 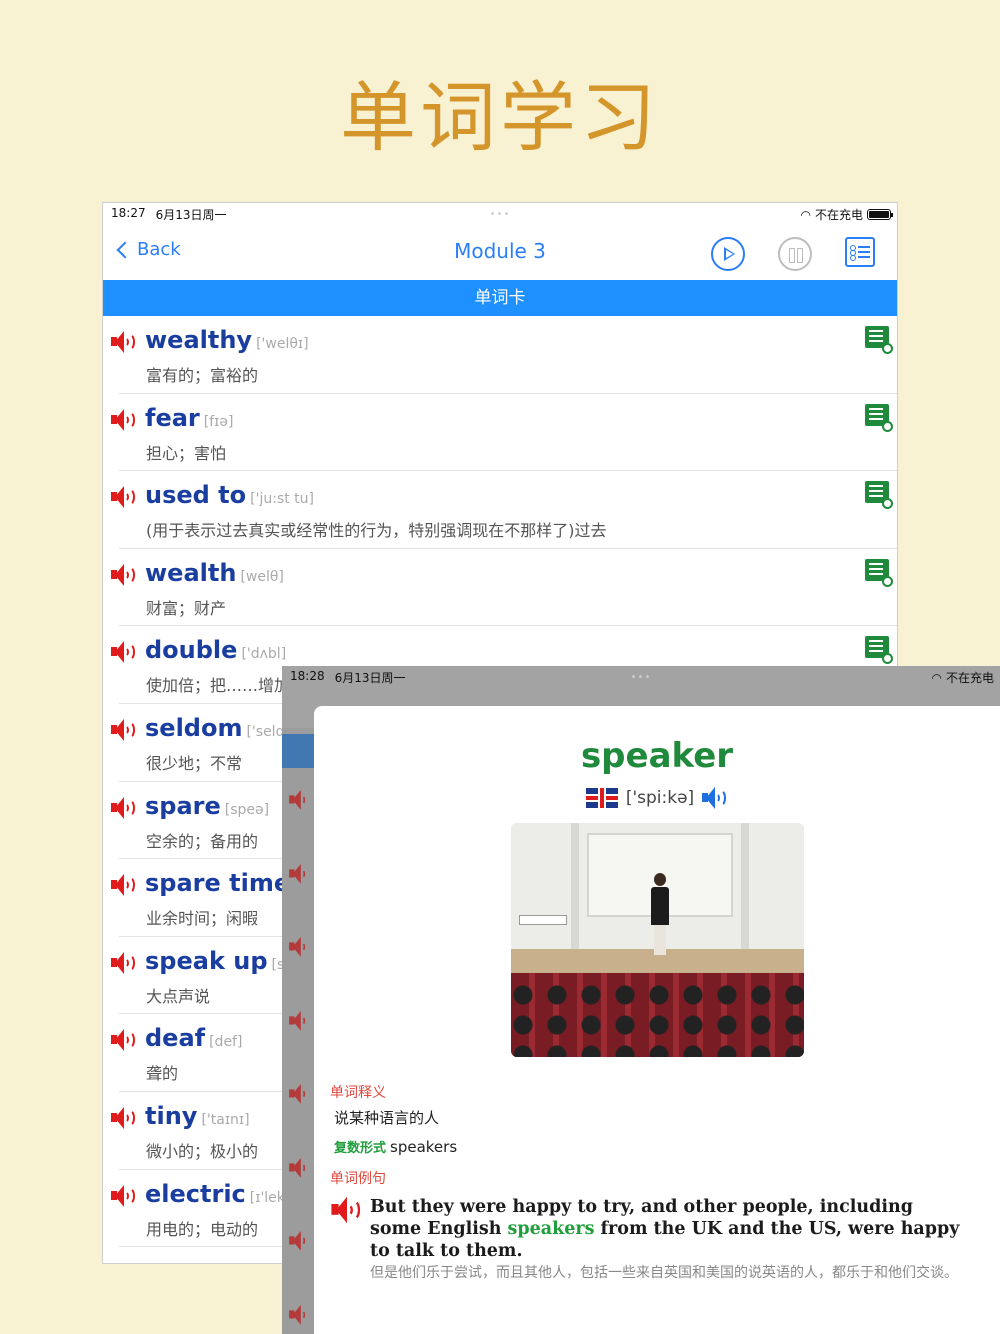 What do you see at coordinates (657, 756) in the screenshot?
I see `card-word: speaker` at bounding box center [657, 756].